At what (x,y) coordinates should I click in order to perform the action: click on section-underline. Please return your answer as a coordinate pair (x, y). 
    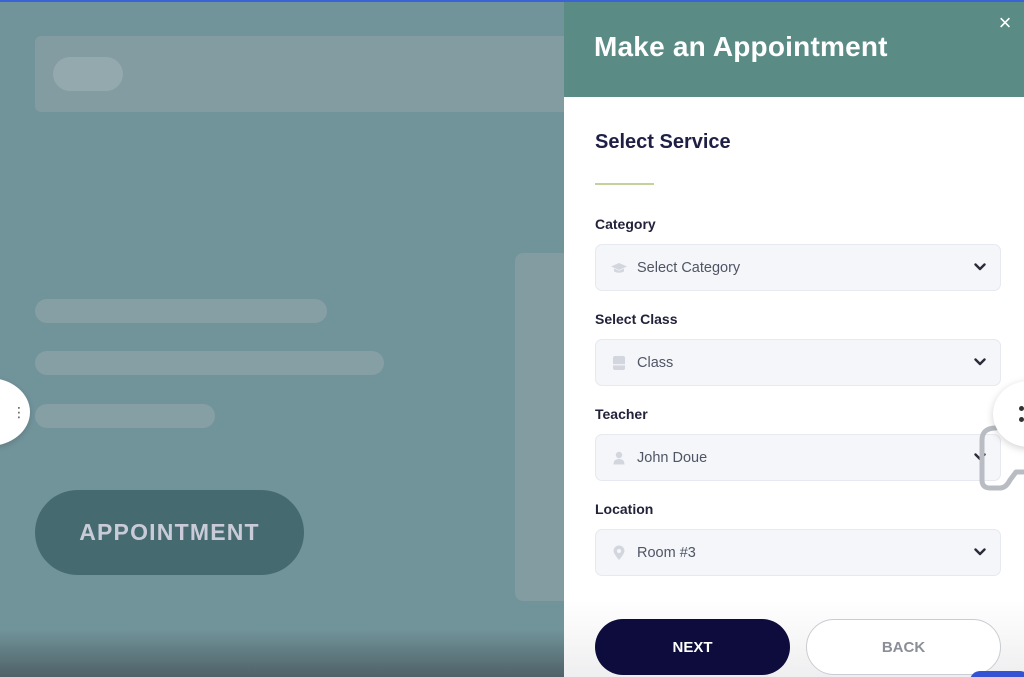
    Looking at the image, I should click on (624, 184).